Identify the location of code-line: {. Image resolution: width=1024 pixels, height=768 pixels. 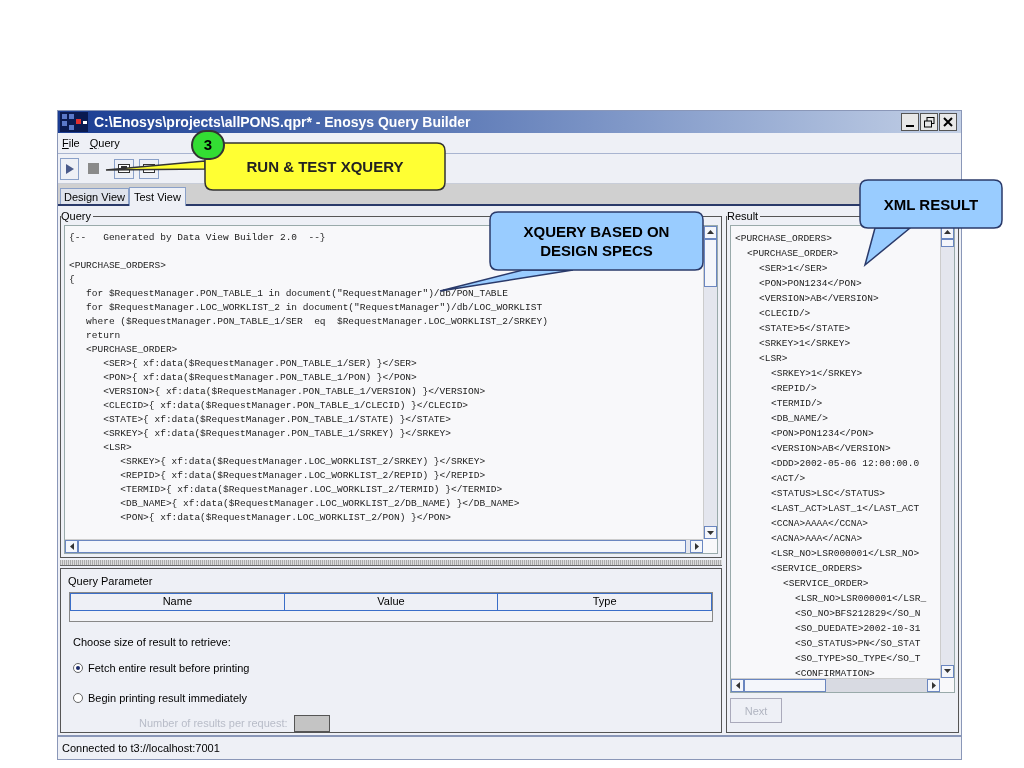
(72, 279).